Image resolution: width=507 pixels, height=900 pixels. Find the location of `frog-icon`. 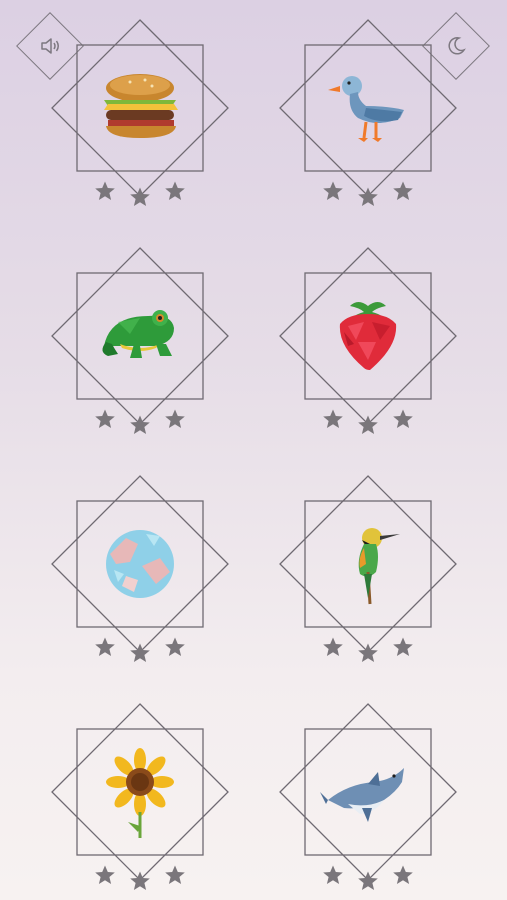

frog-icon is located at coordinates (138, 334).